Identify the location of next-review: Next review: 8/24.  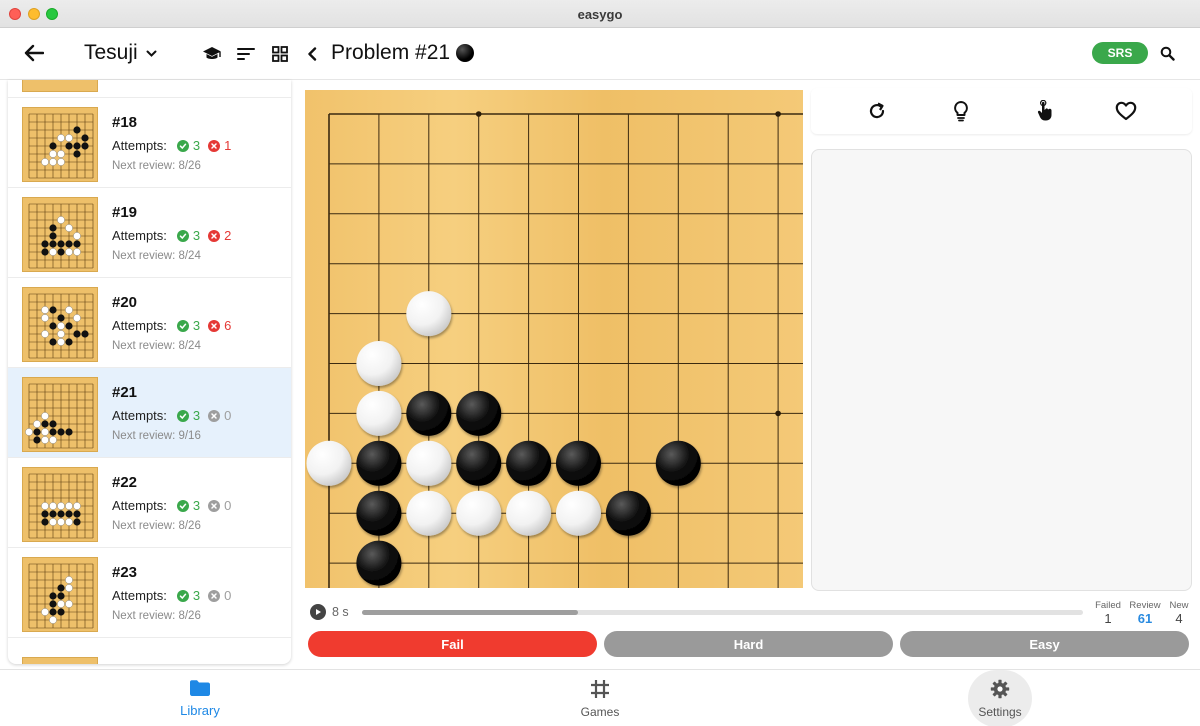
(156, 256).